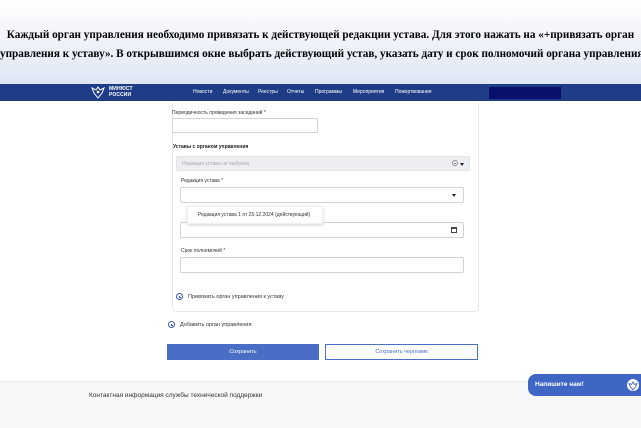 The width and height of the screenshot is (641, 428). What do you see at coordinates (236, 92) in the screenshot?
I see `nav-documents: Документы` at bounding box center [236, 92].